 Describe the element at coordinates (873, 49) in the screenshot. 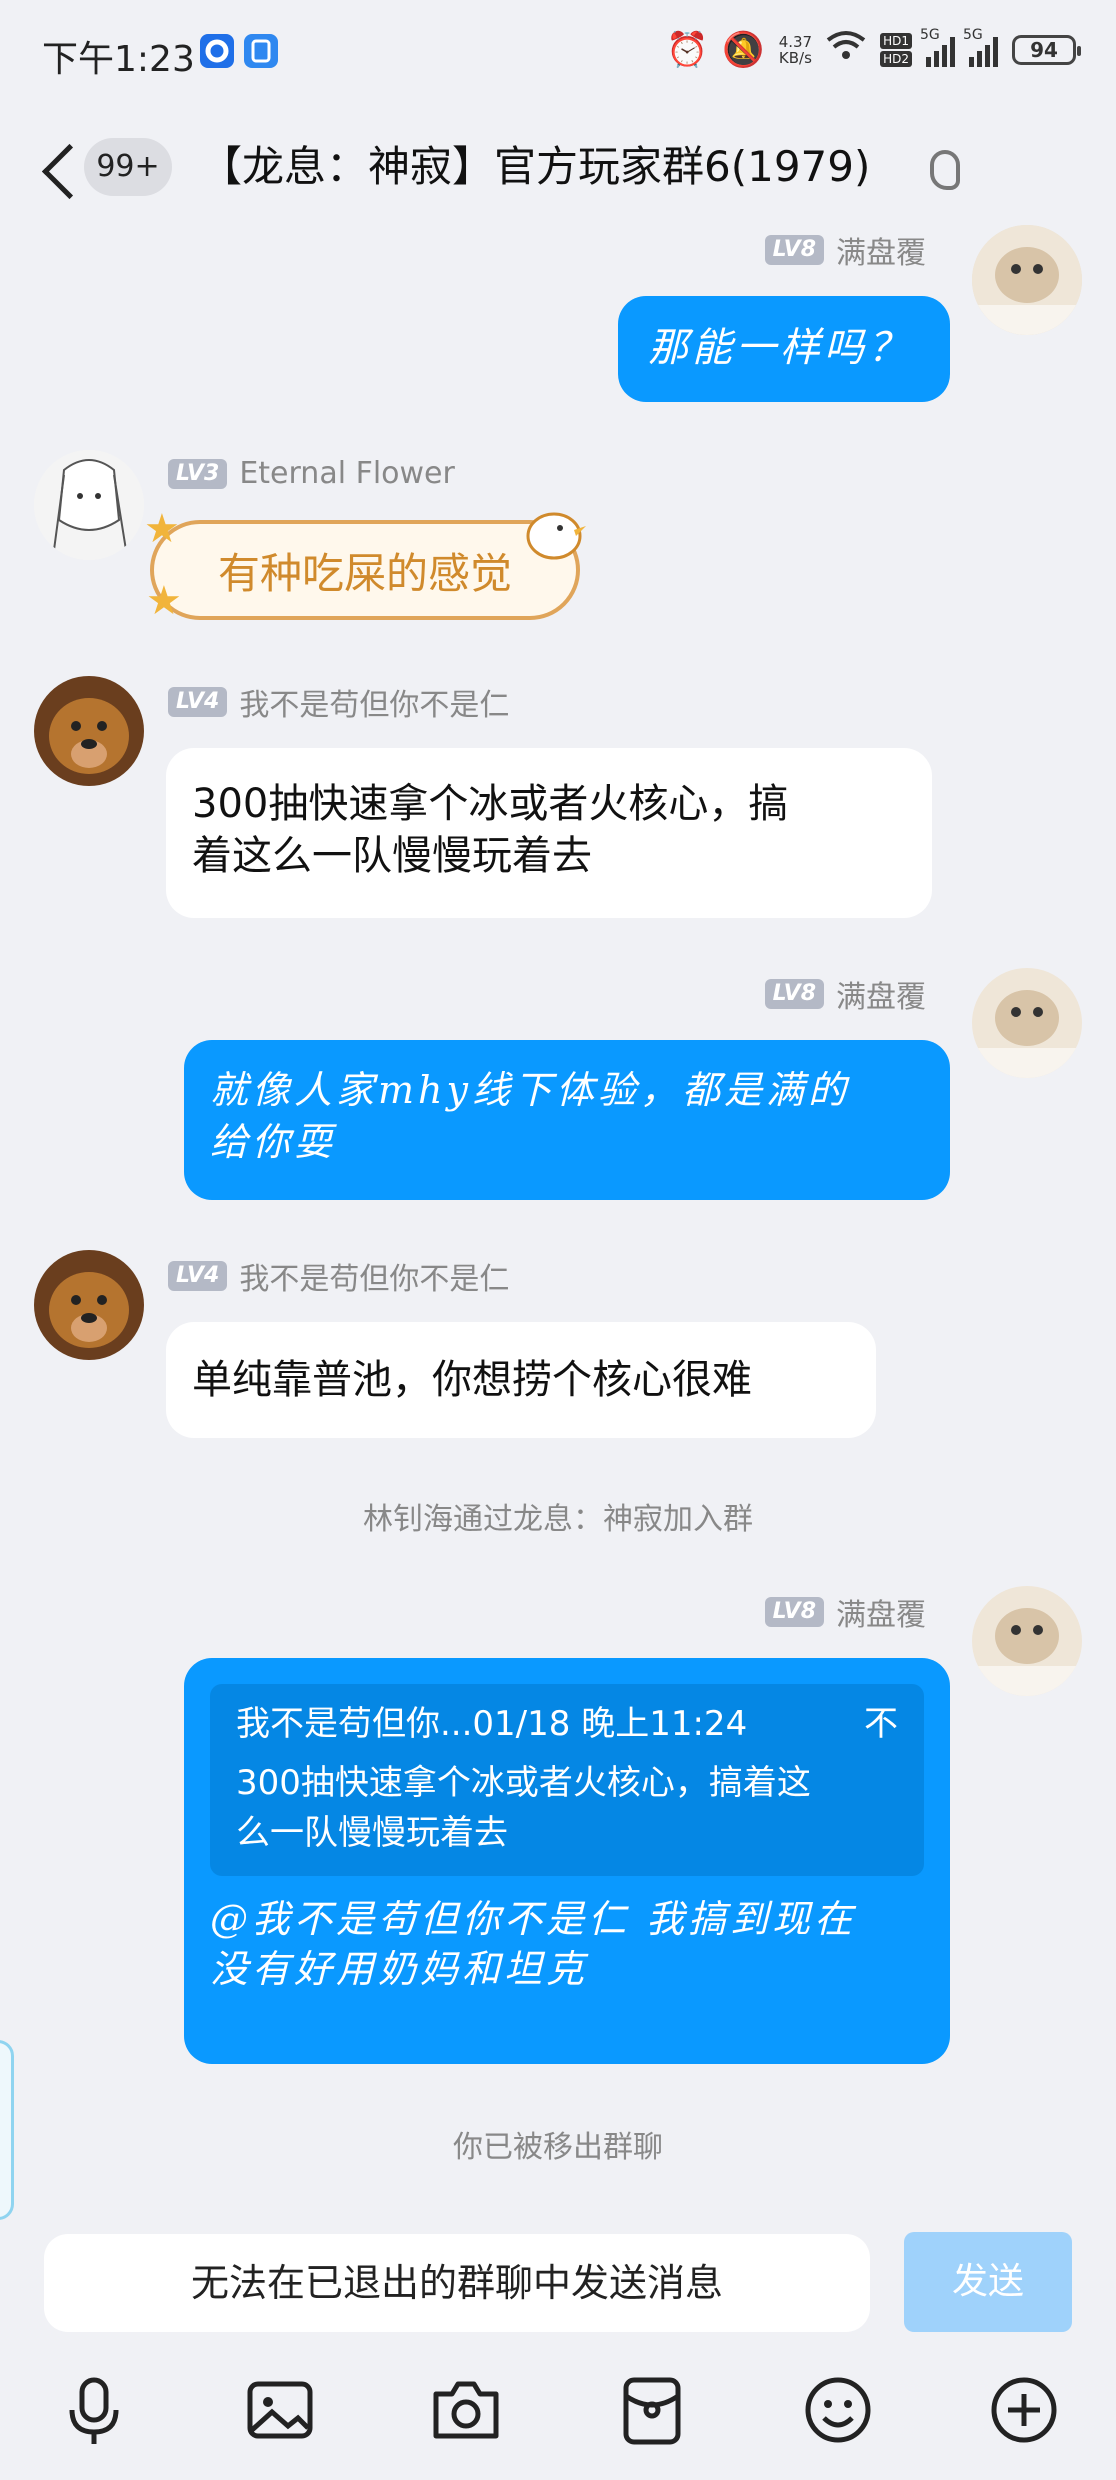

I see `status-icons: ⏰ 🔕 4.37 KB/s HD1 HD2 5G 5G 94` at that location.